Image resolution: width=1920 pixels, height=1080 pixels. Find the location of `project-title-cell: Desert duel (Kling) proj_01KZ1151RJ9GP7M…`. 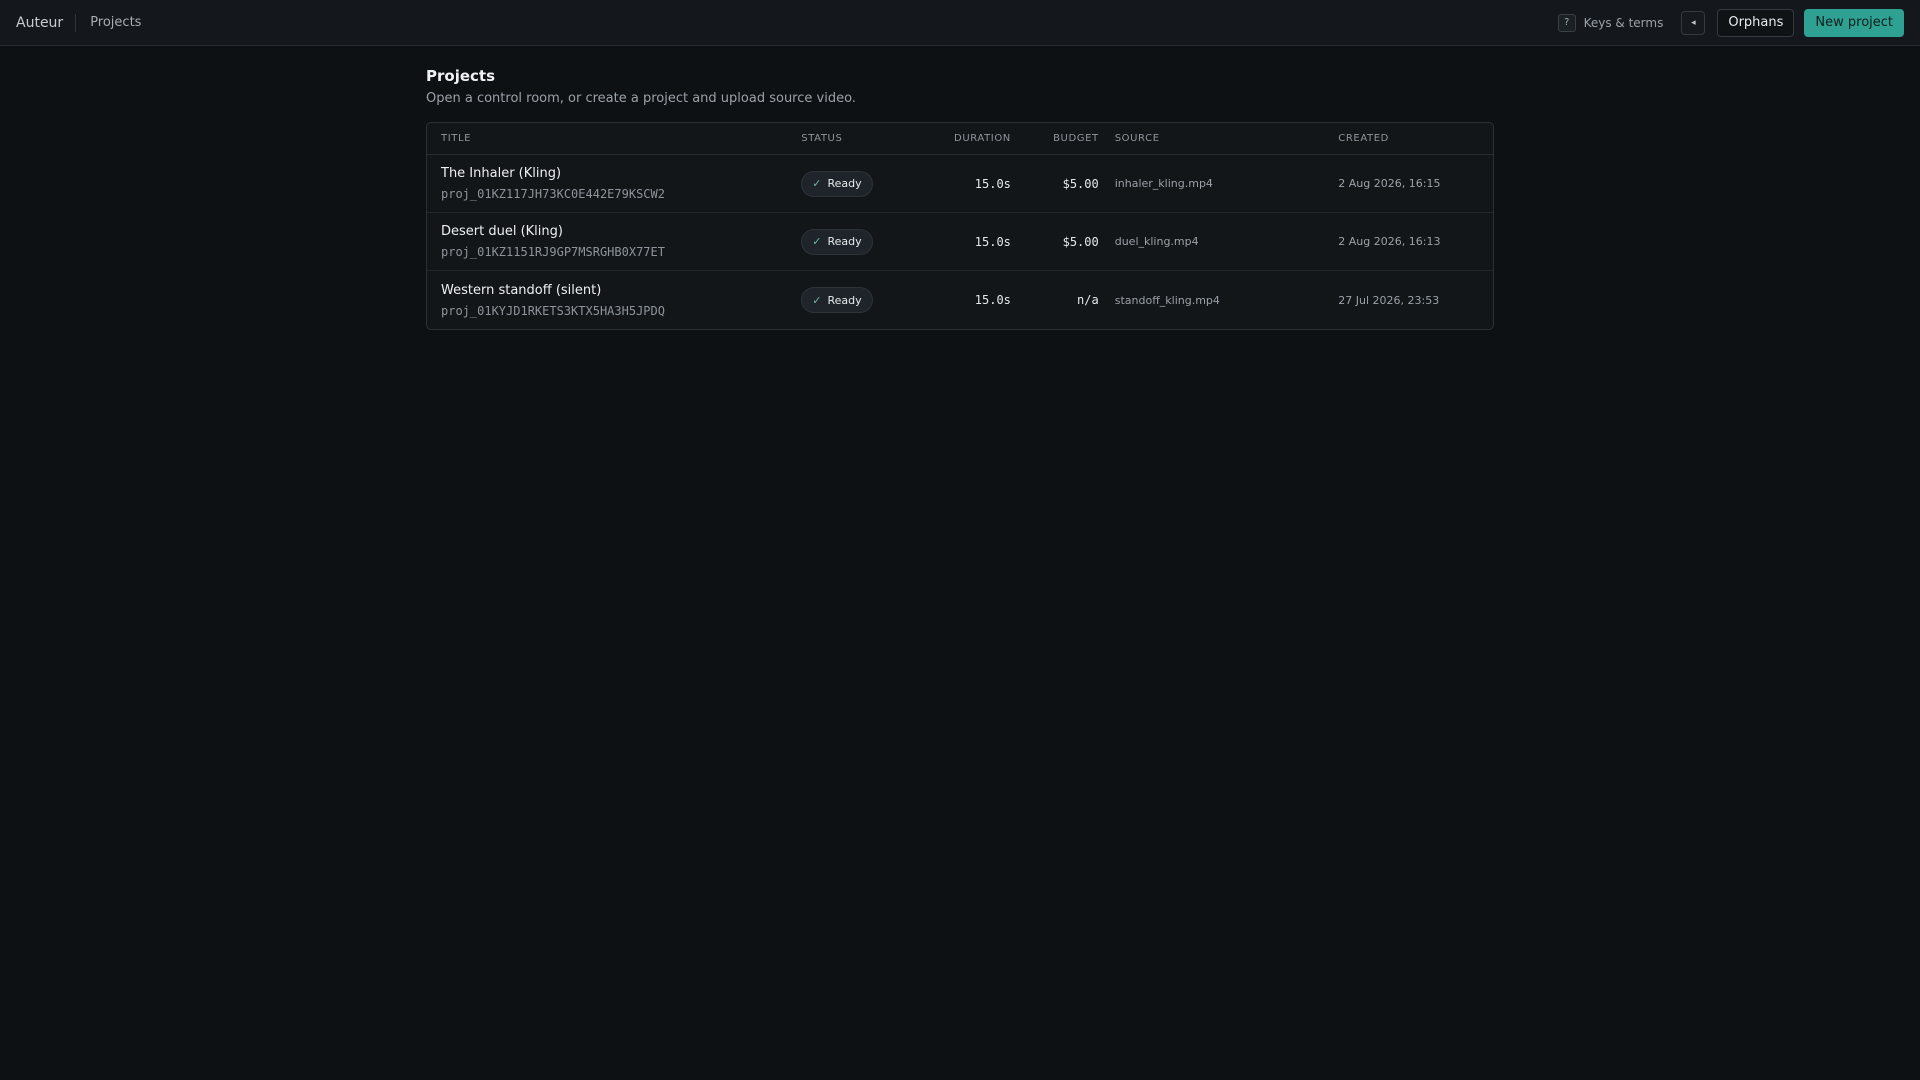

project-title-cell: Desert duel (Kling) proj_01KZ1151RJ9GP7M… is located at coordinates (614, 241).